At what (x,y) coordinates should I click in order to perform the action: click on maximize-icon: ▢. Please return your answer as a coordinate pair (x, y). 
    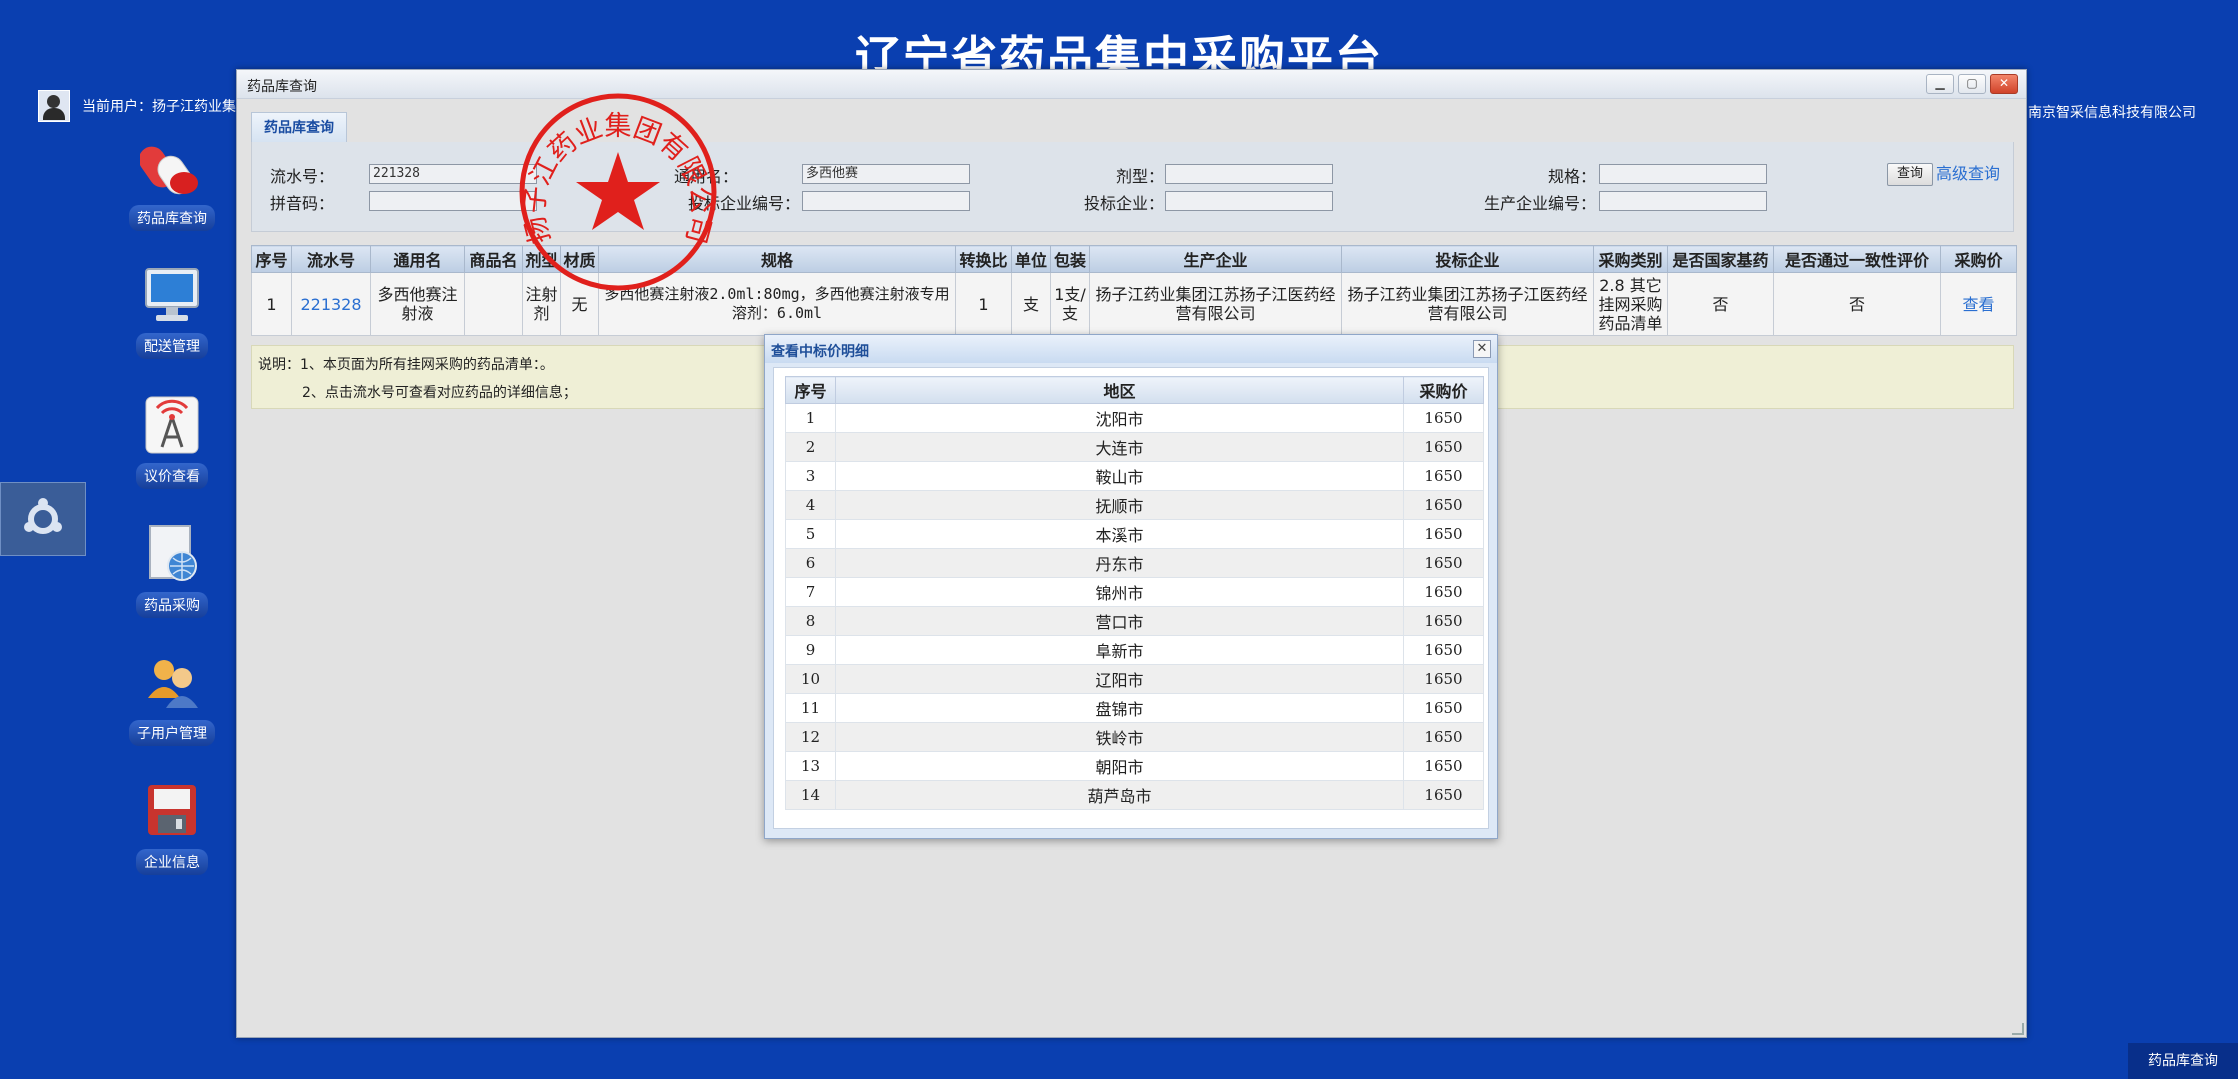
    Looking at the image, I should click on (1972, 84).